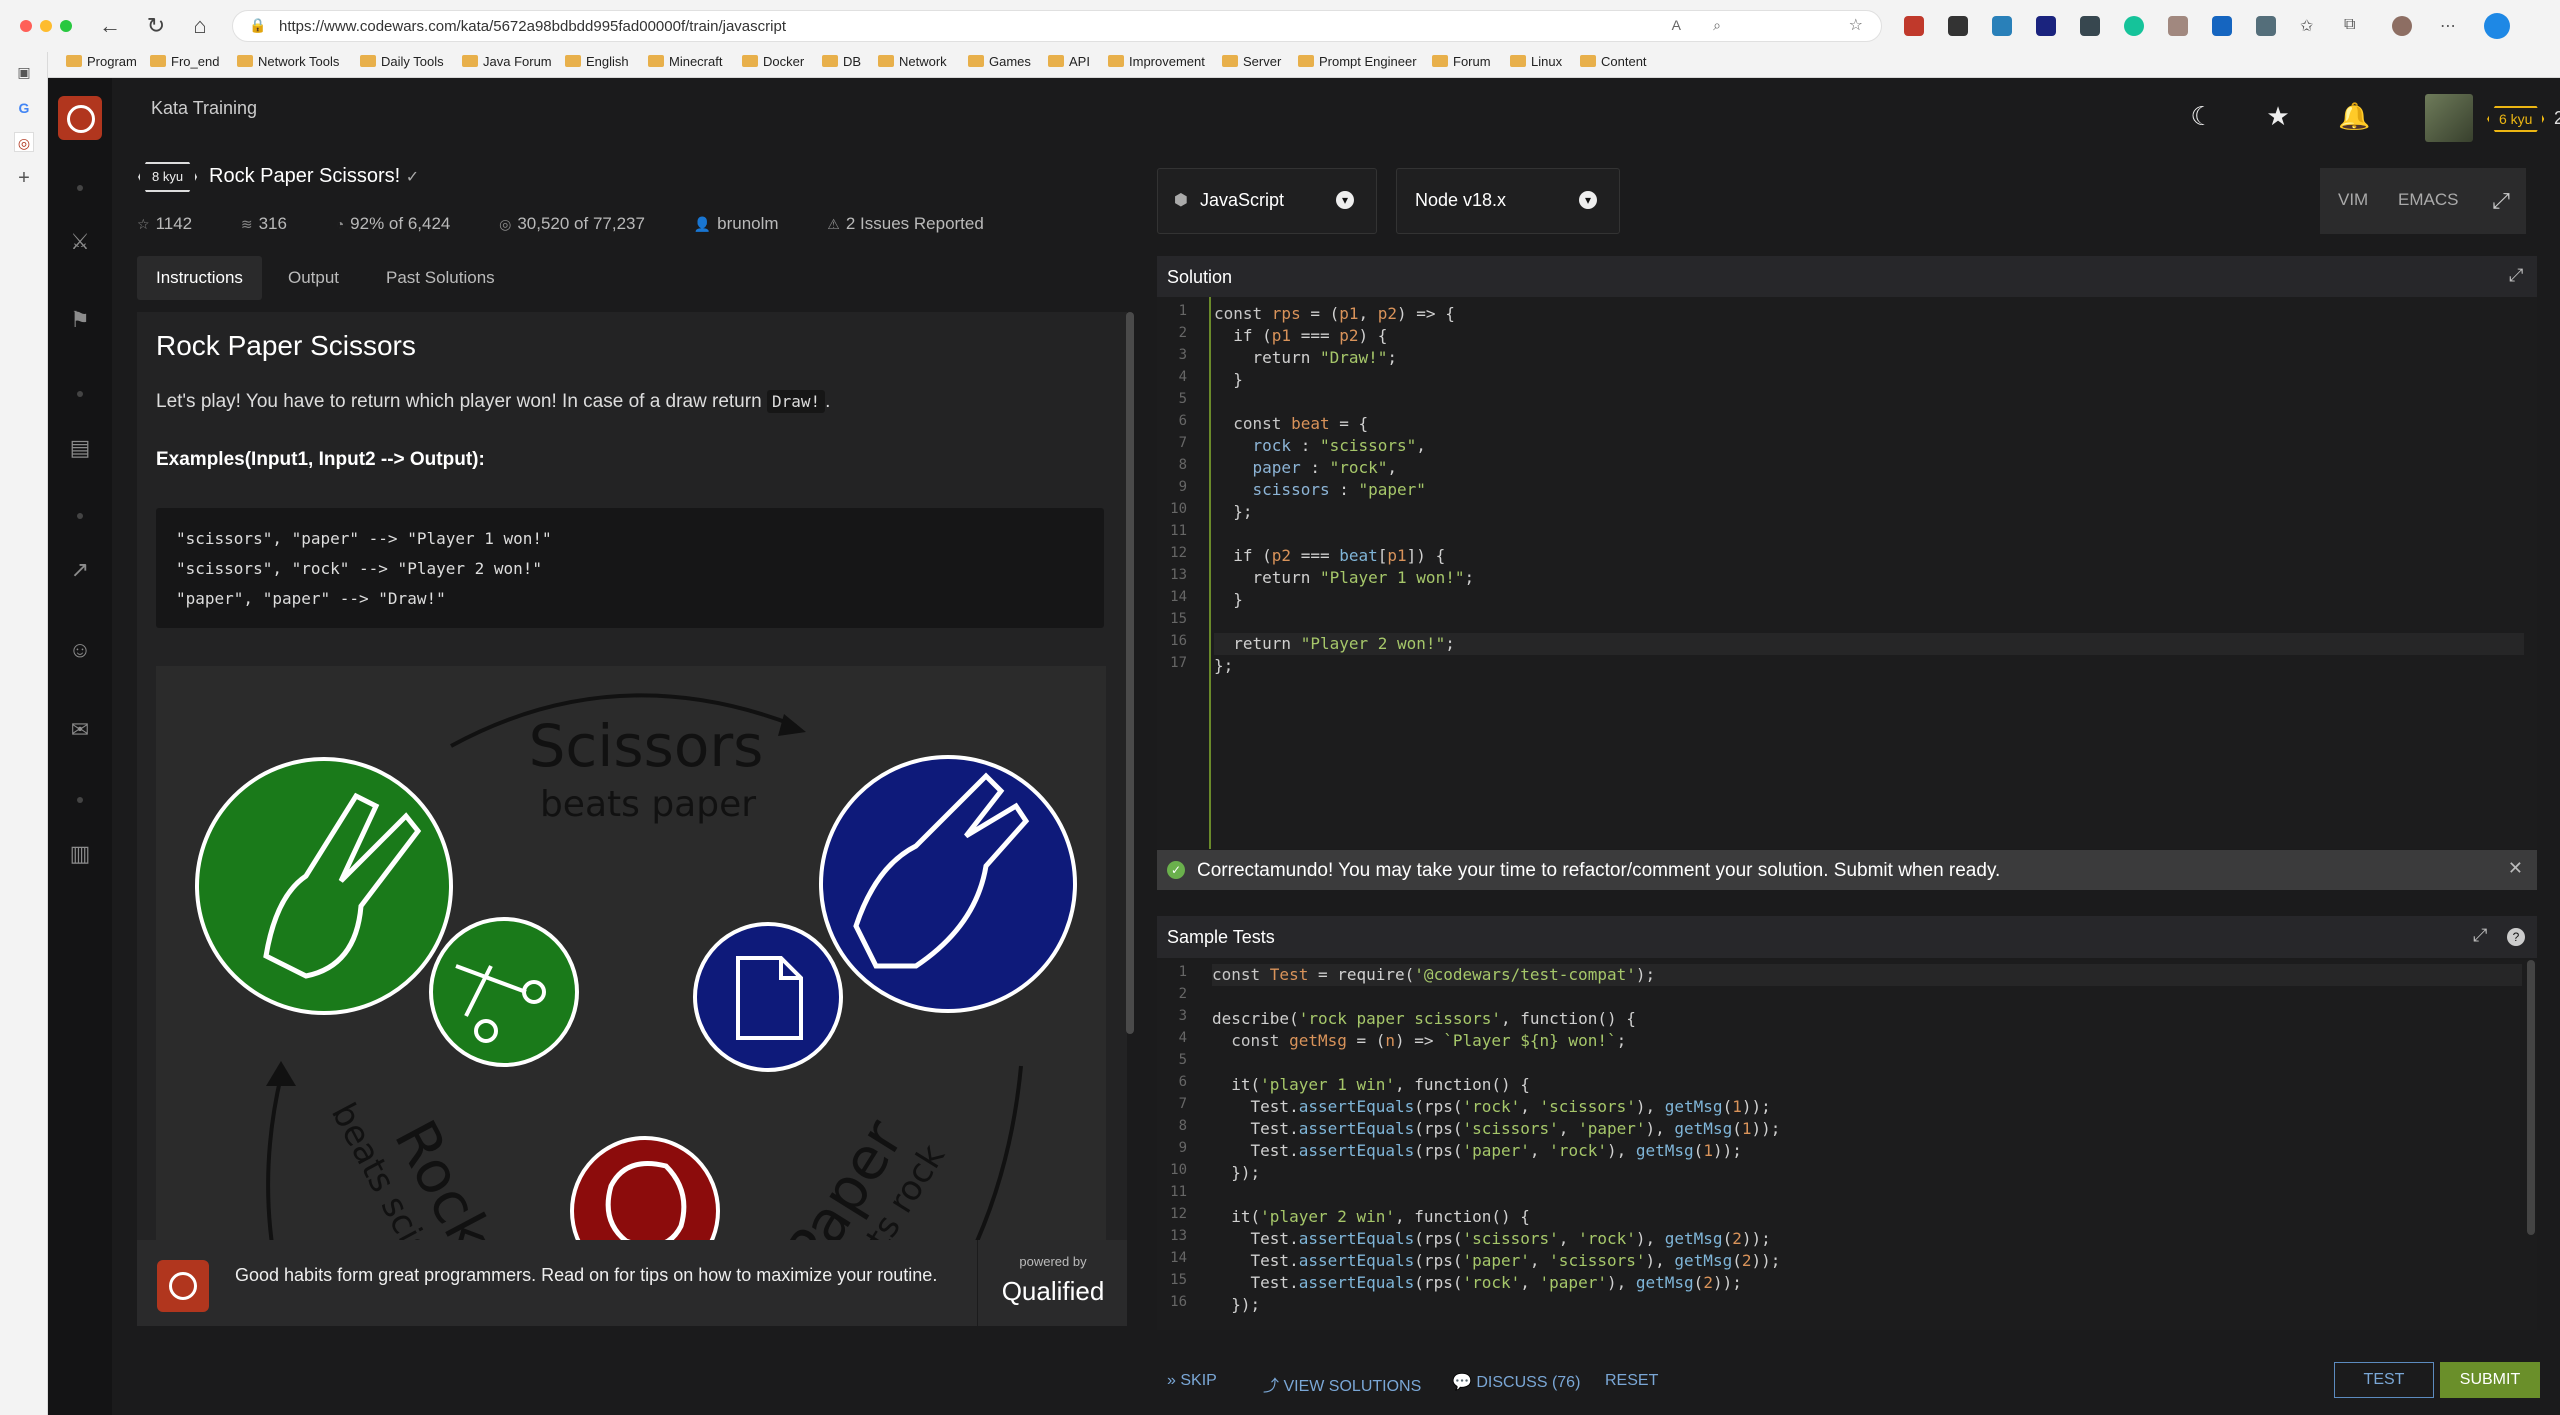  I want to click on close-window-button, so click(26, 26).